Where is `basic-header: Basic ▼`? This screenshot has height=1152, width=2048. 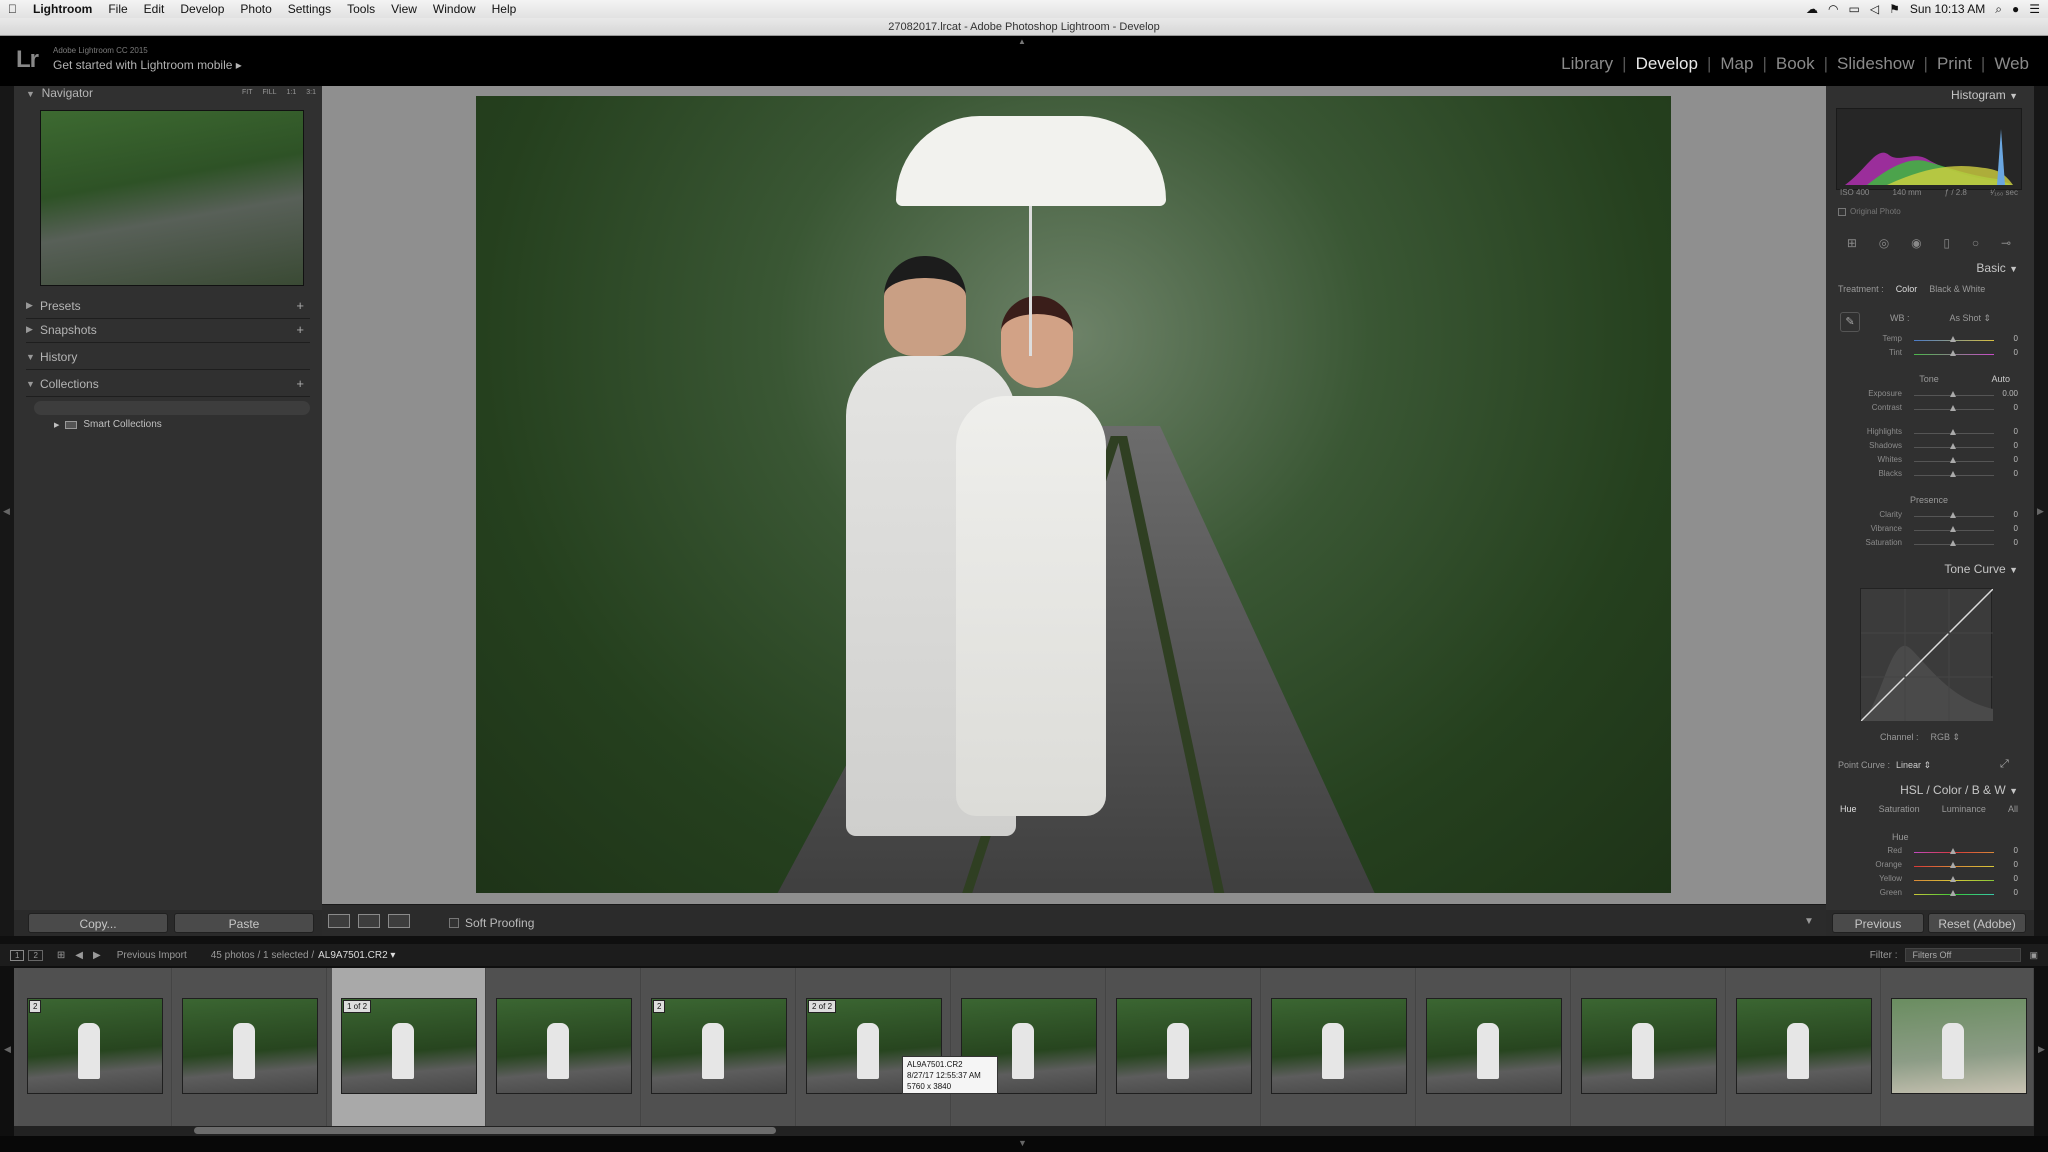
basic-header: Basic ▼ is located at coordinates (1927, 268).